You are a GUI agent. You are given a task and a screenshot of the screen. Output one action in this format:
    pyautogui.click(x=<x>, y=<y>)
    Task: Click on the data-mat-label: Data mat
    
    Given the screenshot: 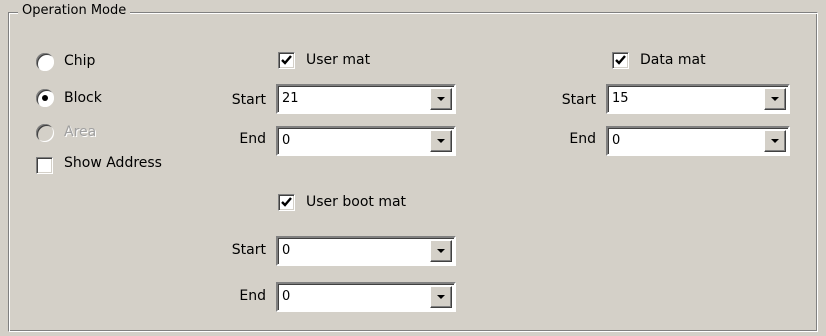 What is the action you would take?
    pyautogui.click(x=673, y=60)
    